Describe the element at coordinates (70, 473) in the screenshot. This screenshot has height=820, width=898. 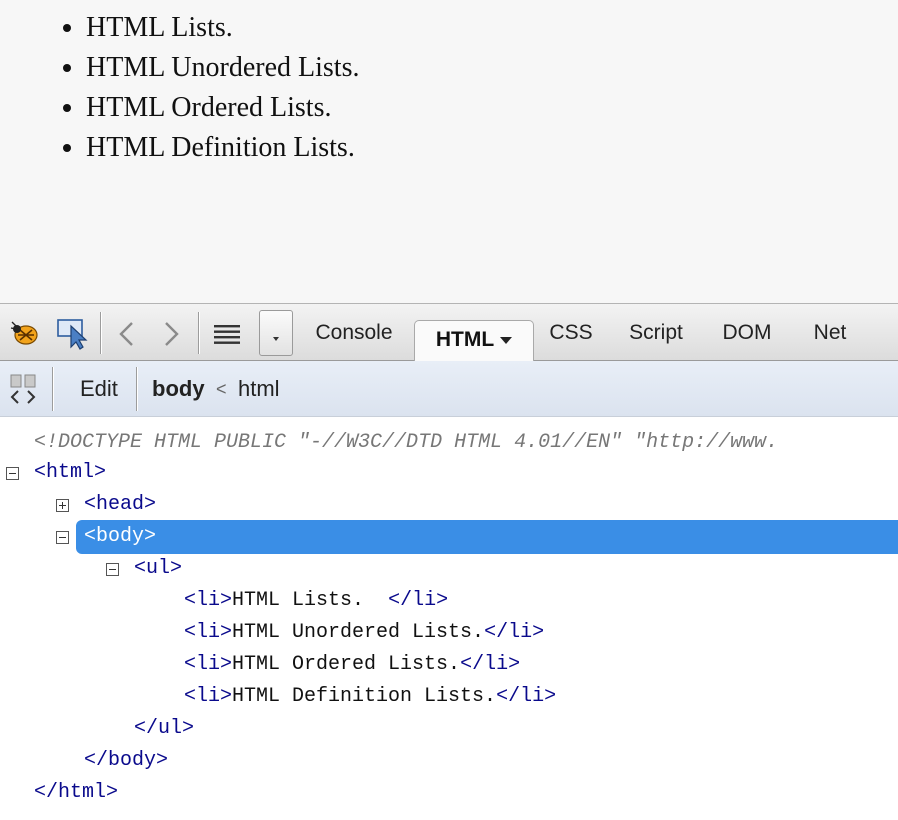
I see `tree-node-html: <html>` at that location.